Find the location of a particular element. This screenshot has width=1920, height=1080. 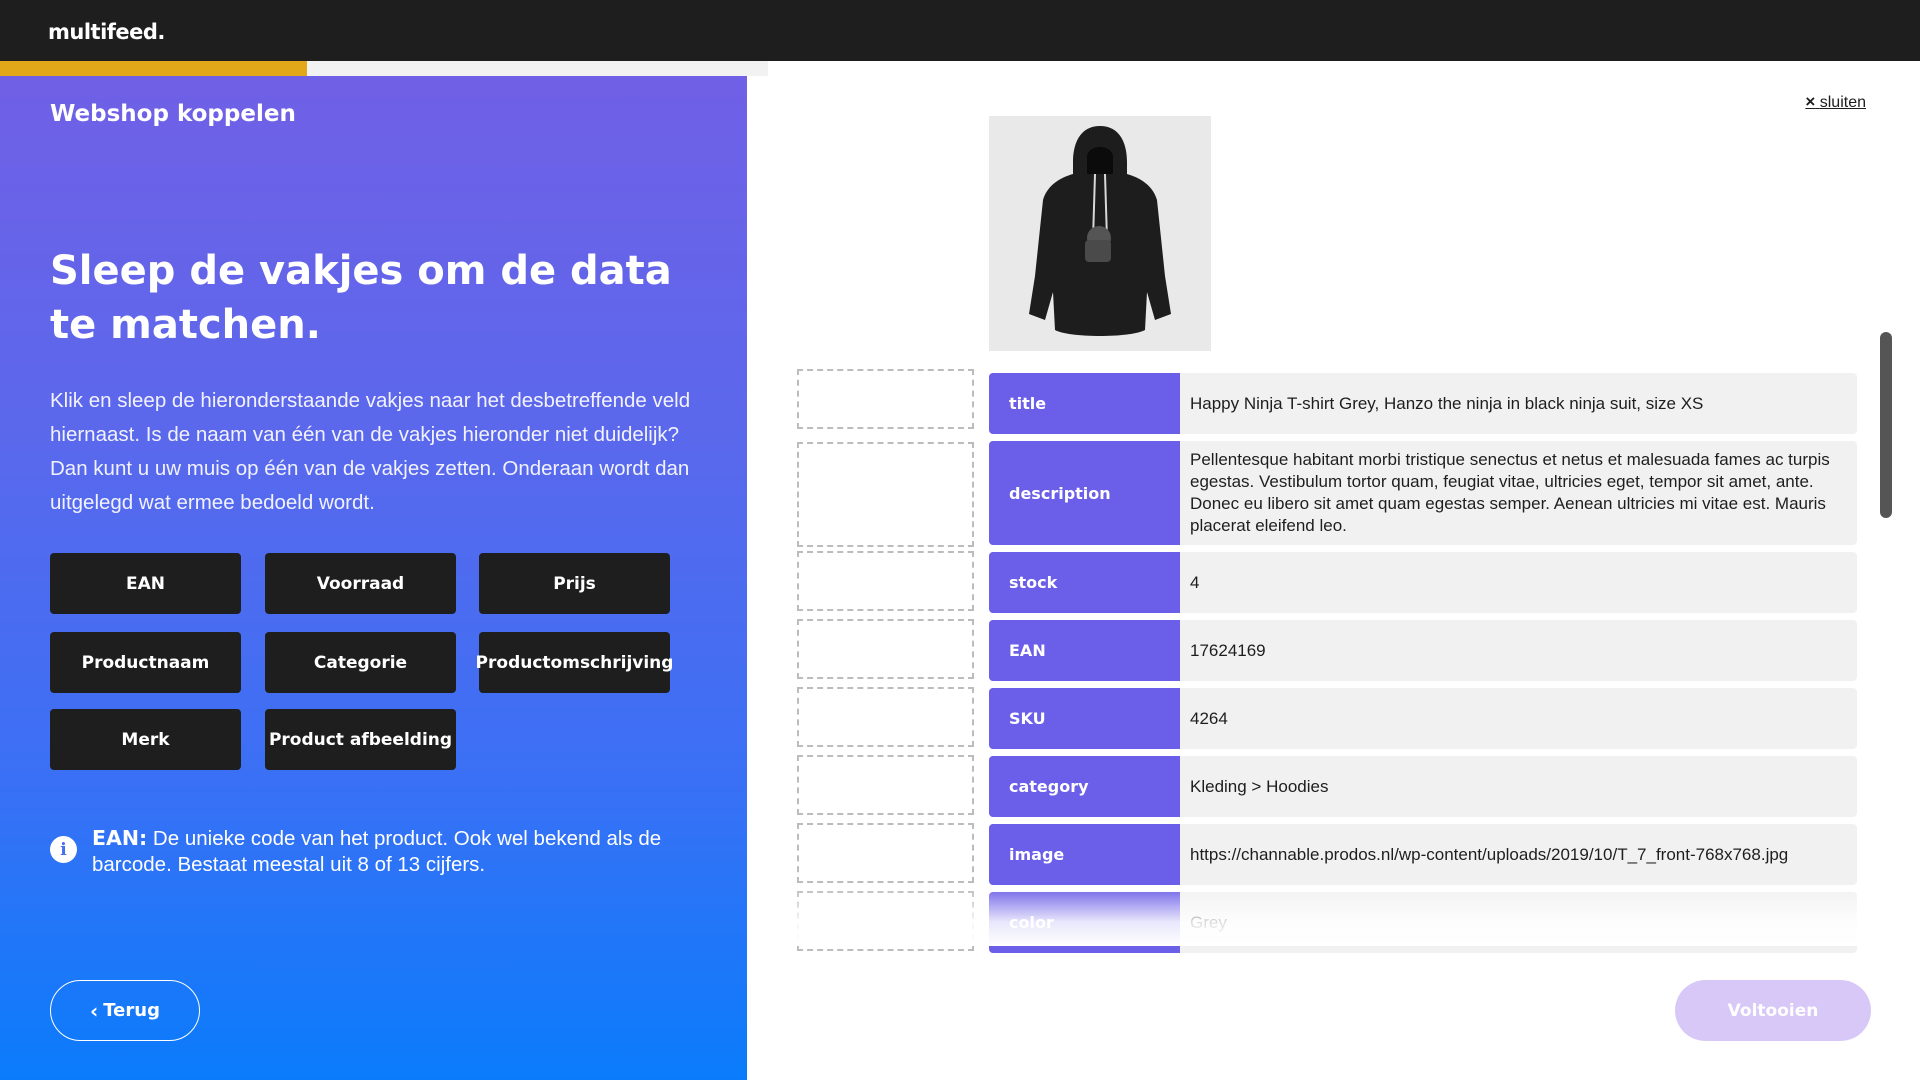

chip-categorie: Categorie is located at coordinates (360, 662).